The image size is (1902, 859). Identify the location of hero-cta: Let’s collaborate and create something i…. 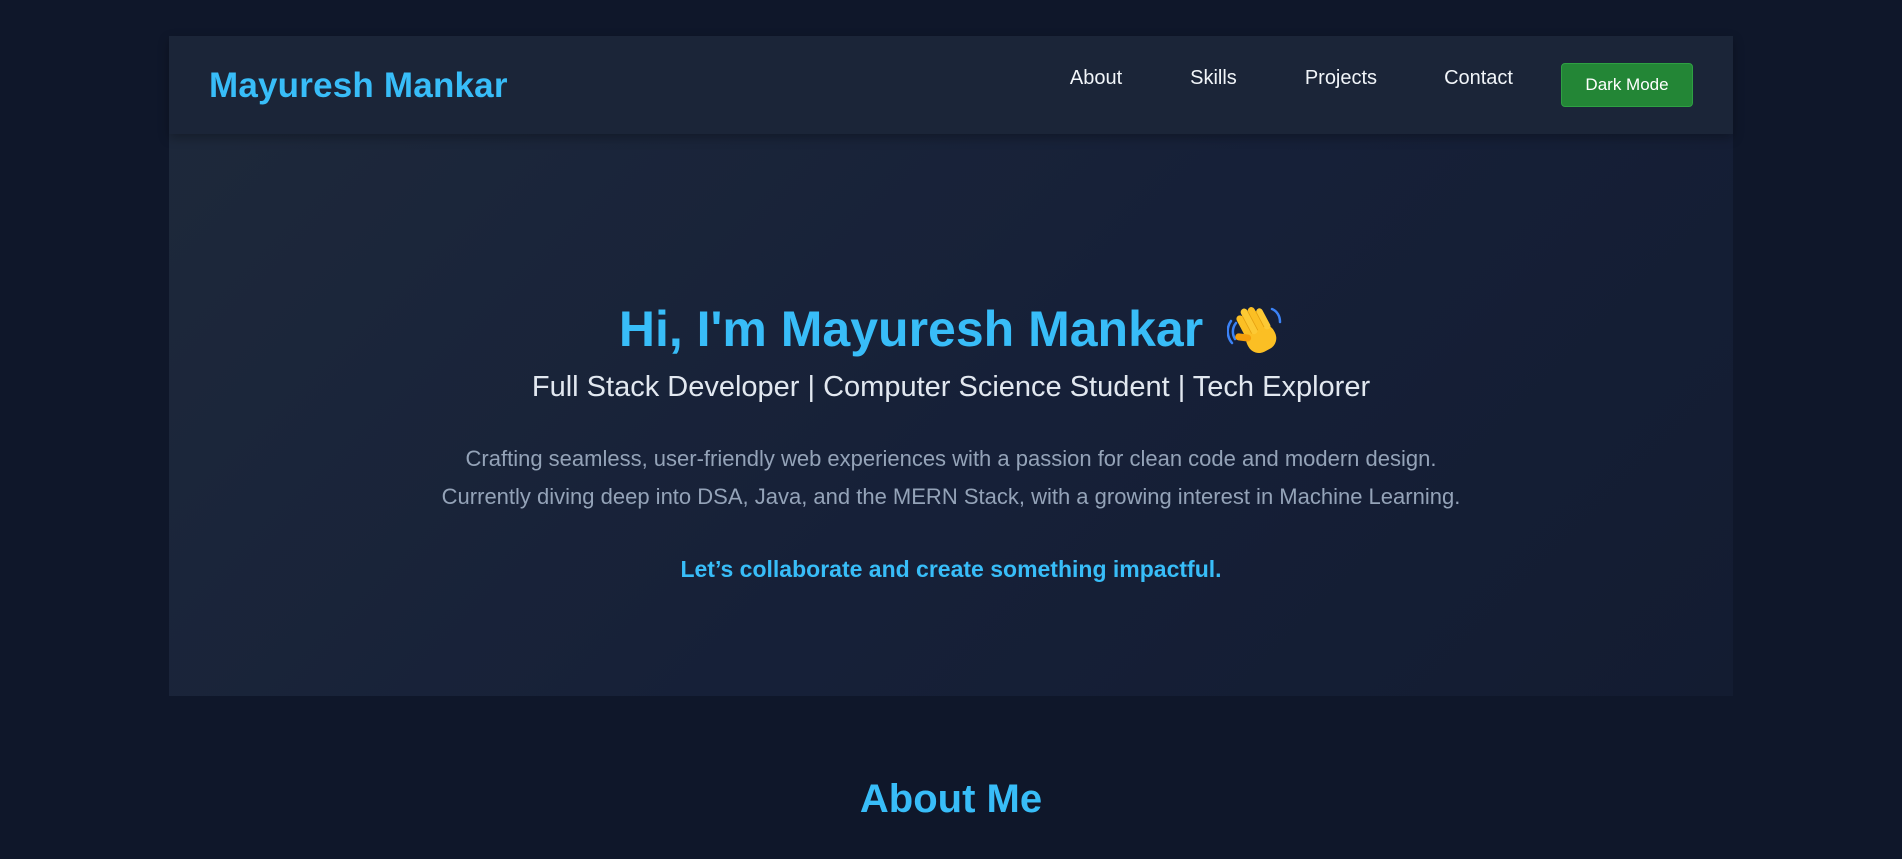
(951, 569).